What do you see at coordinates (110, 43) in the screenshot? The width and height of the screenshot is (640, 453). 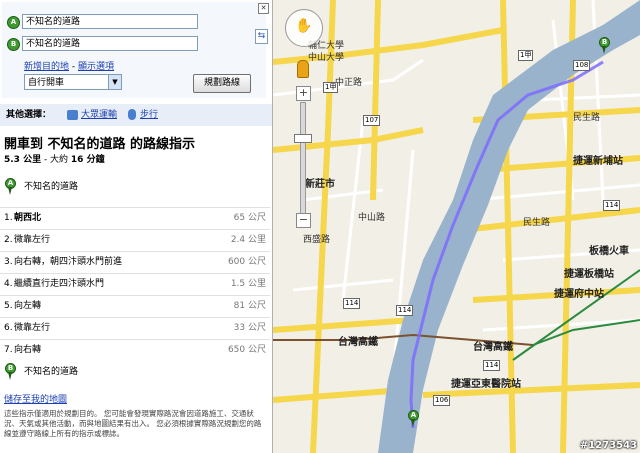 I see `end-address-input: 不知名的道路` at bounding box center [110, 43].